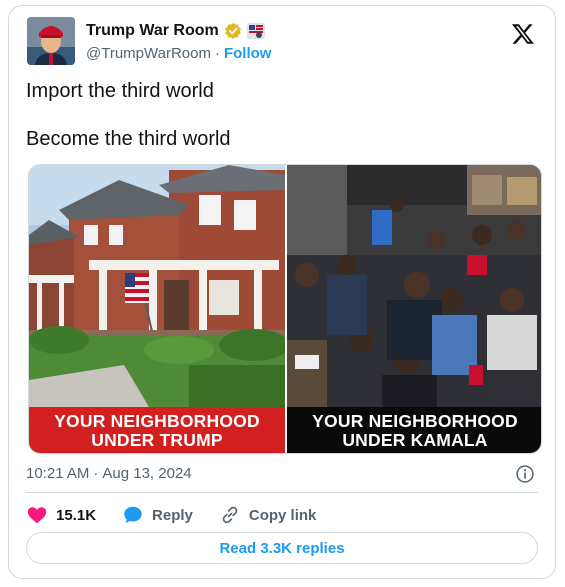 This screenshot has width=565, height=587. Describe the element at coordinates (282, 515) in the screenshot. I see `copy-link-label: Copy link` at that location.